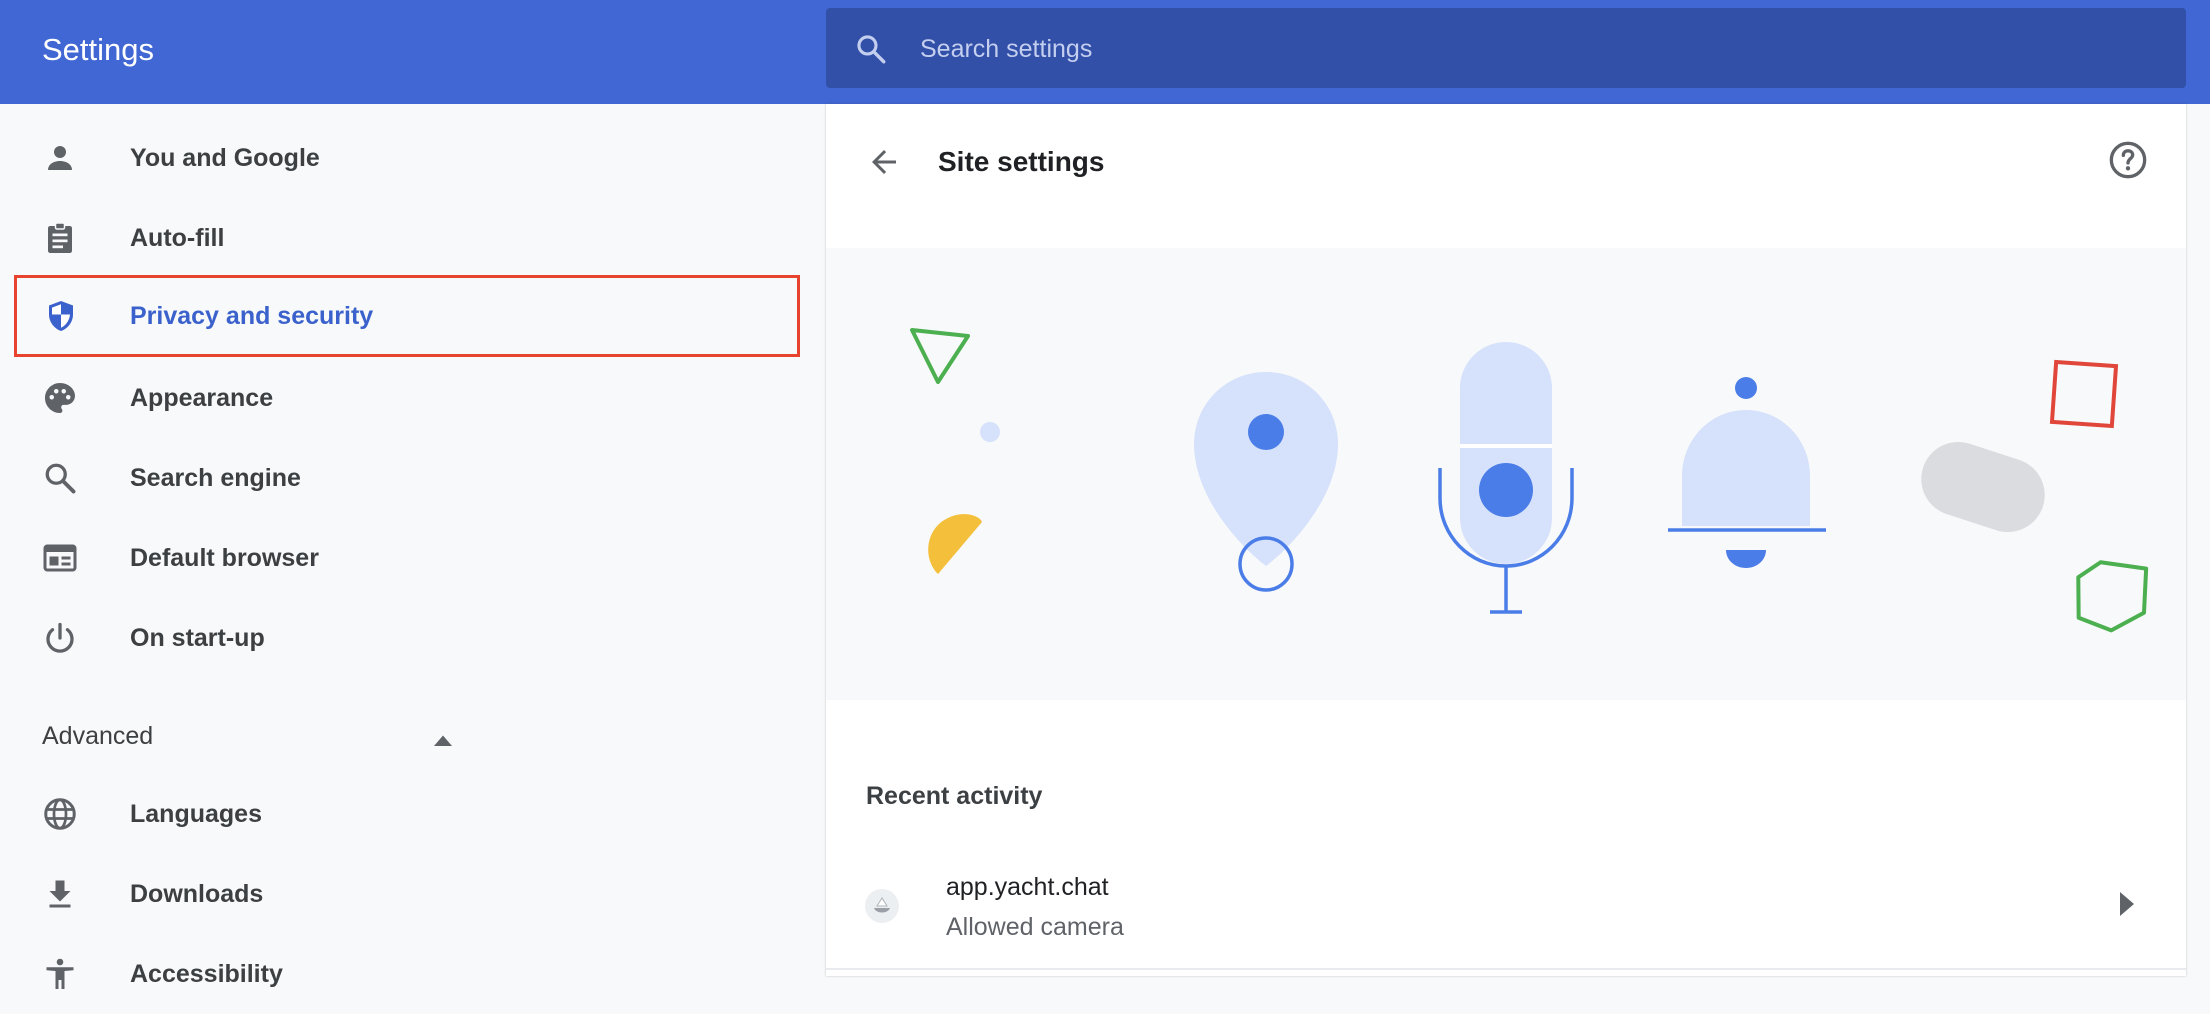  Describe the element at coordinates (202, 398) in the screenshot. I see `sidebar-item-label: Appearance` at that location.